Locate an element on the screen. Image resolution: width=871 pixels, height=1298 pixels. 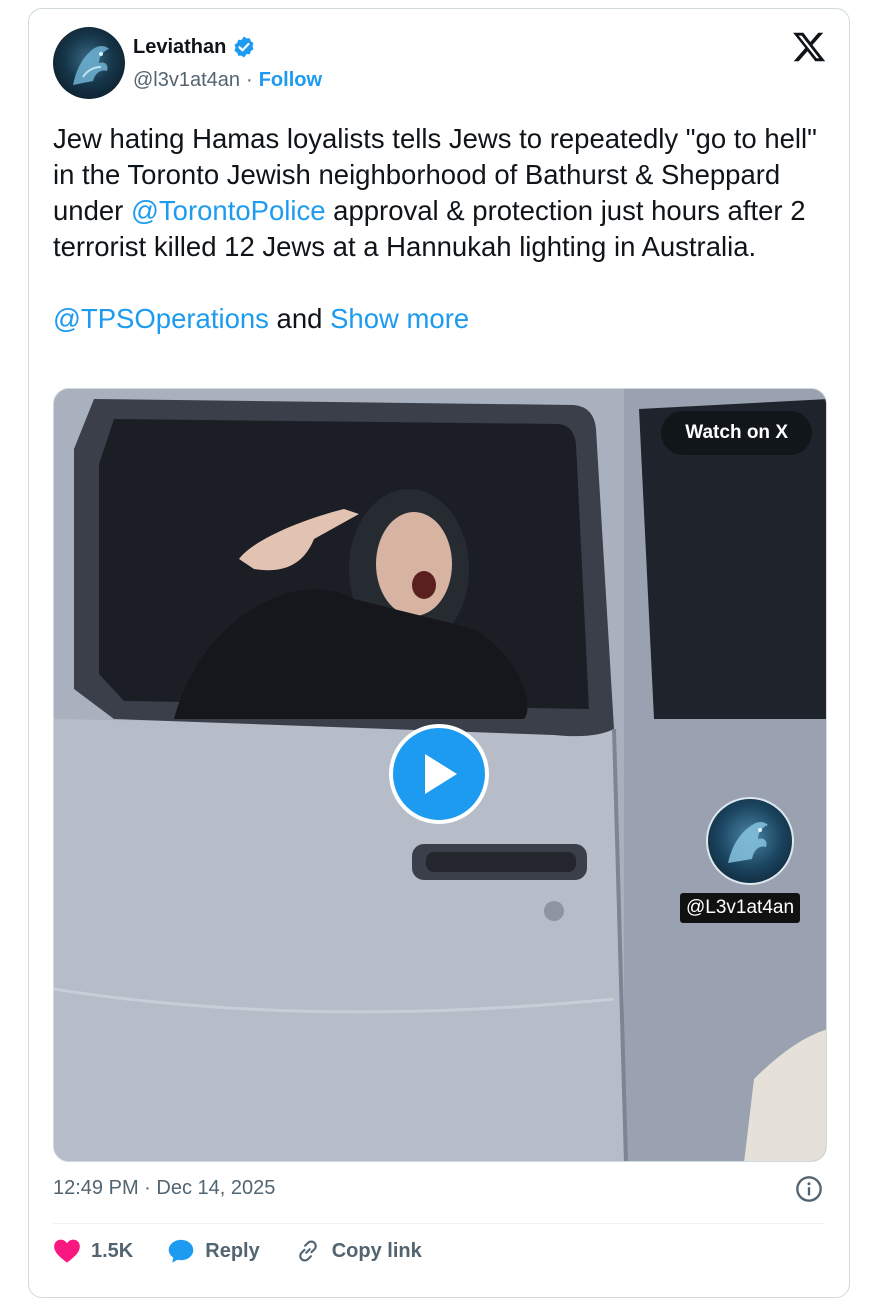
info-icon is located at coordinates (809, 1189).